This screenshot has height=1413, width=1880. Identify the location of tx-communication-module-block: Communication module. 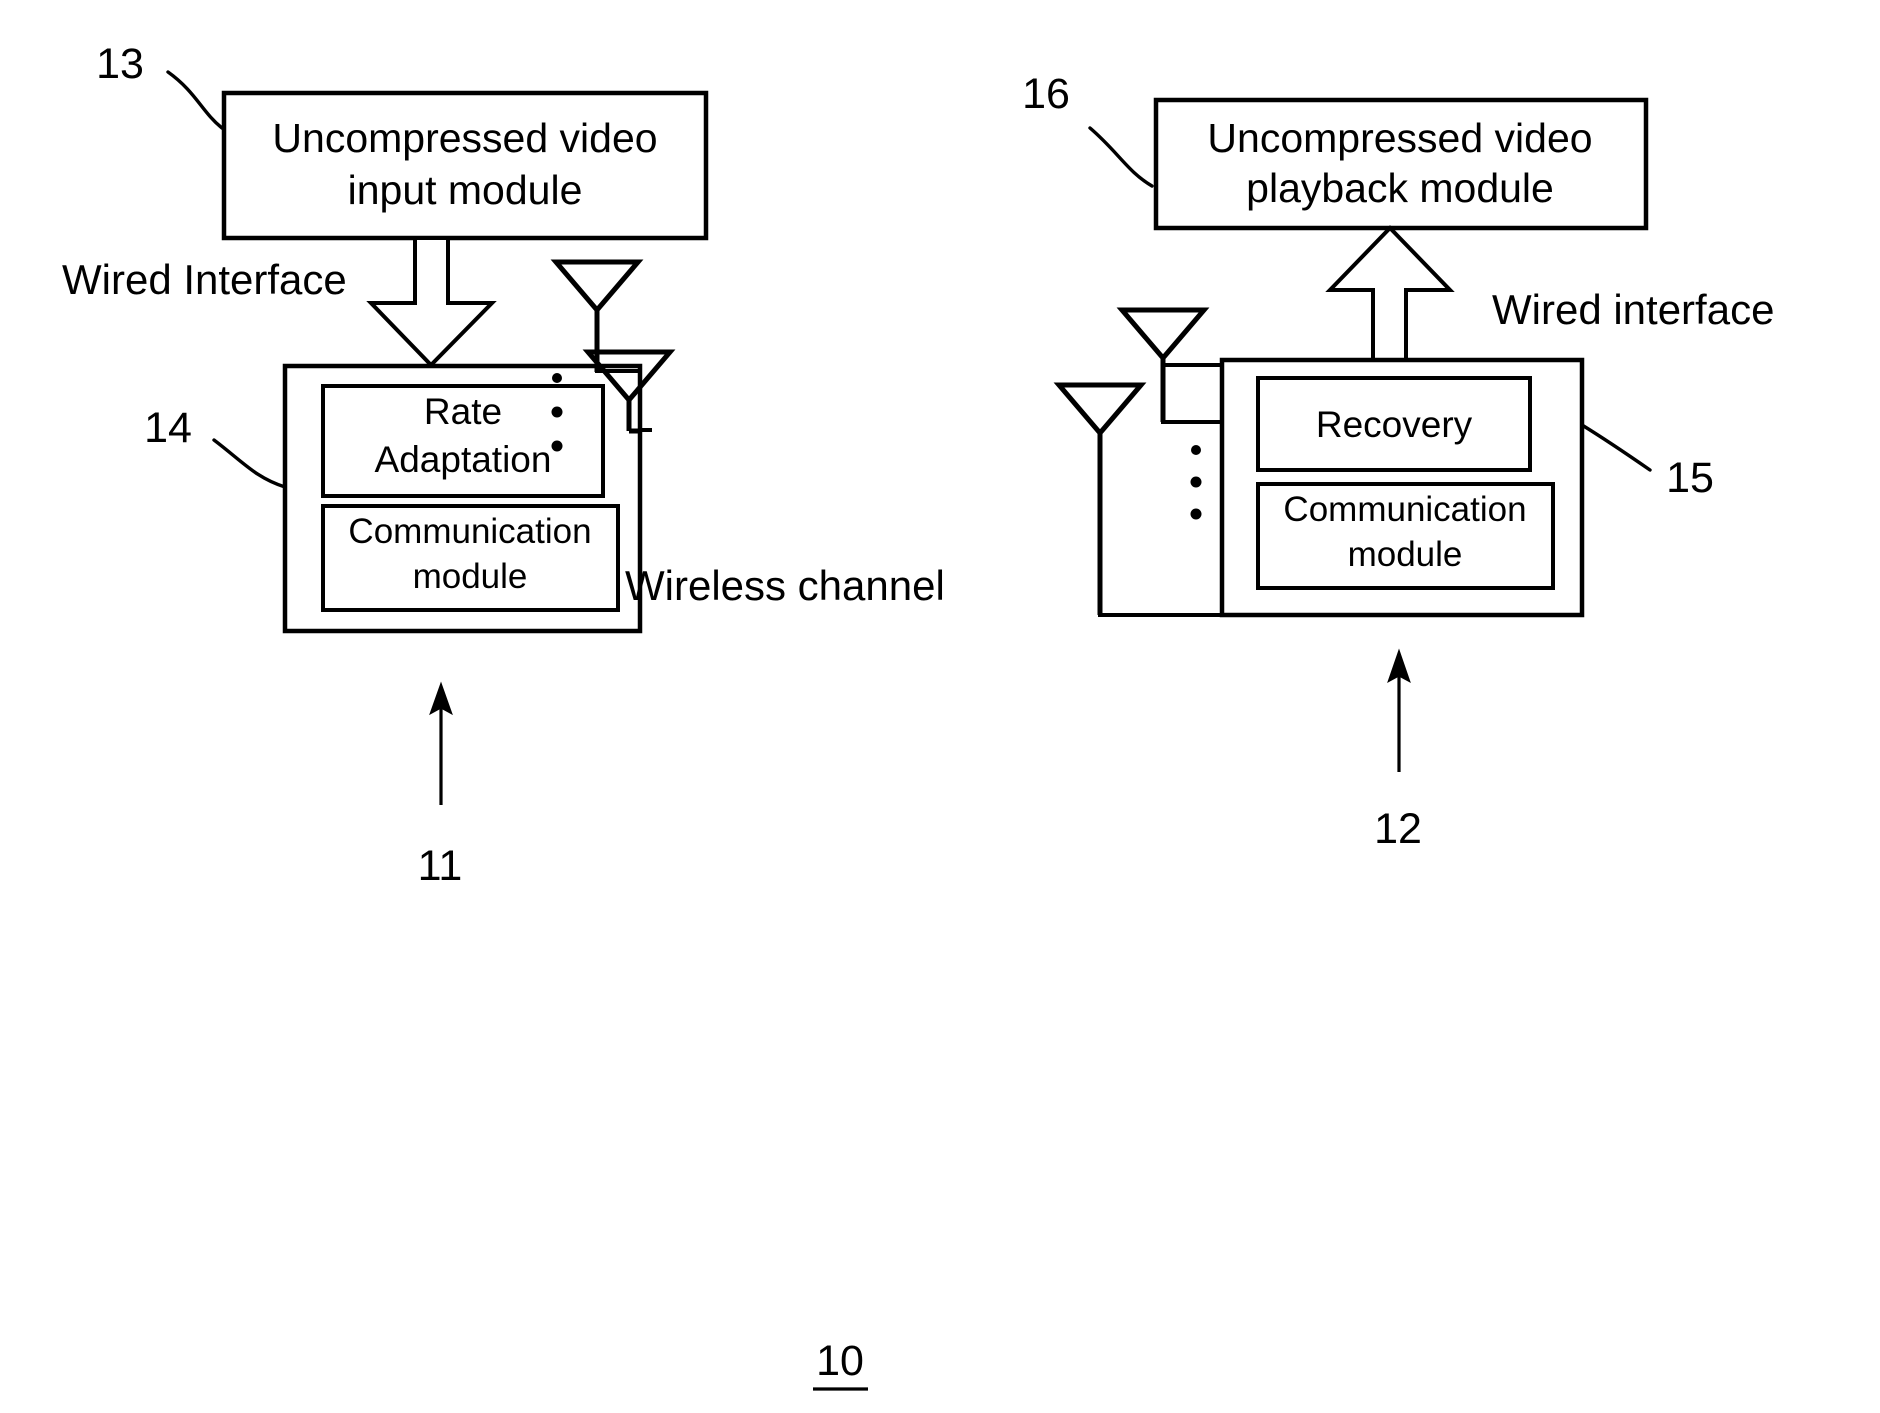
(470, 558).